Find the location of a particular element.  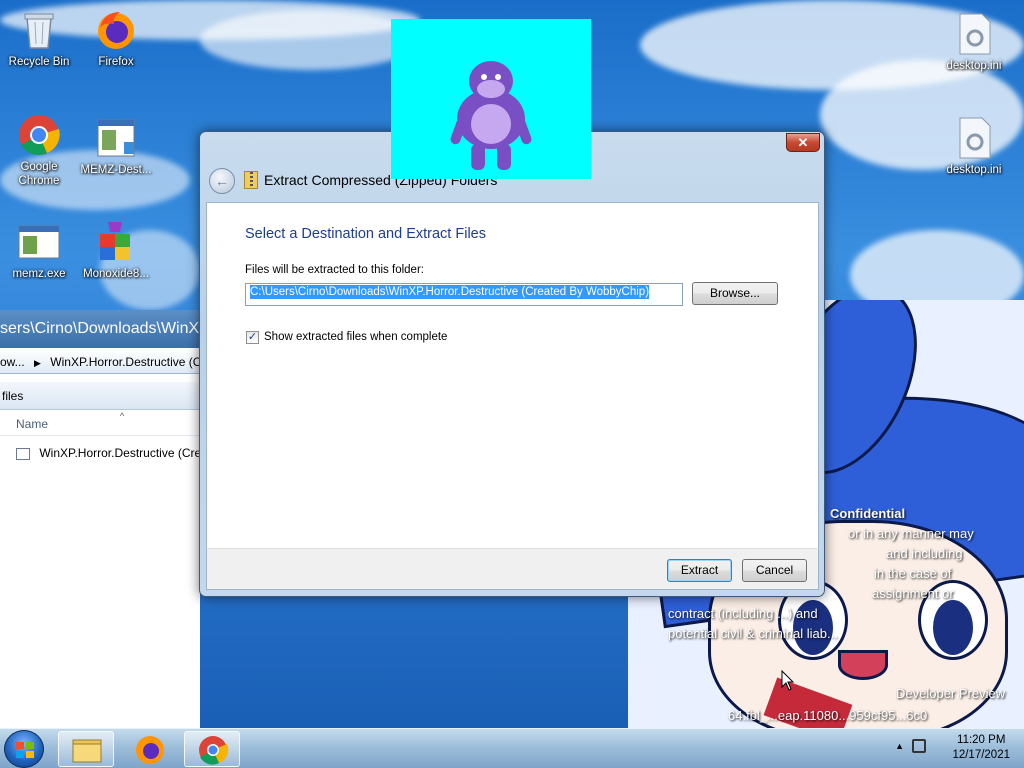

taskbar-chrome-button is located at coordinates (212, 749).